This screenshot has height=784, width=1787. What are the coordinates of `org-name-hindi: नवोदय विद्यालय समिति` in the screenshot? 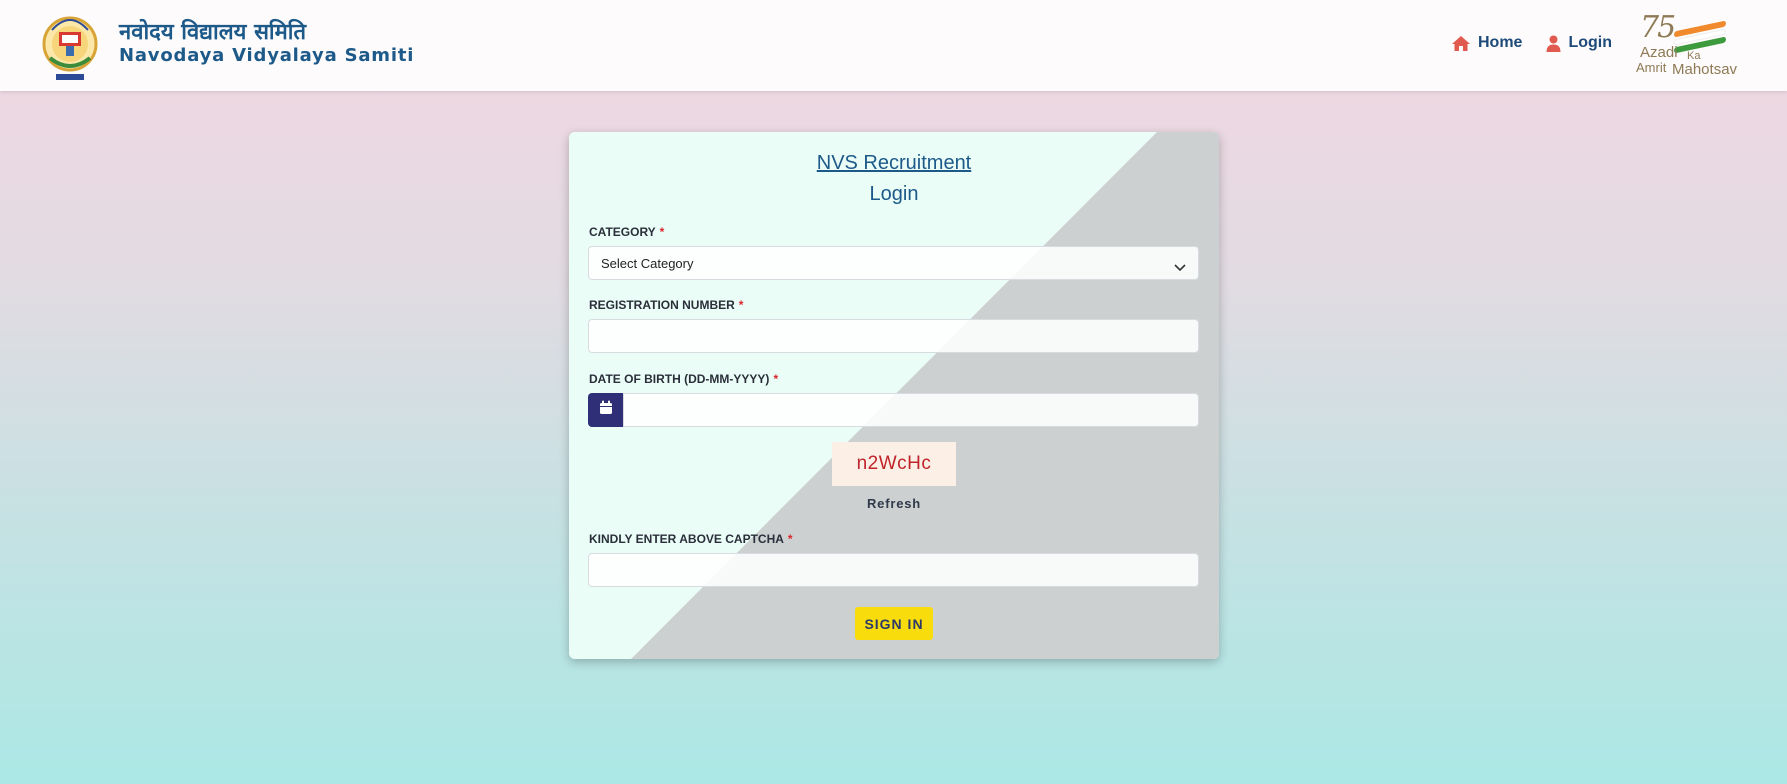 It's located at (213, 32).